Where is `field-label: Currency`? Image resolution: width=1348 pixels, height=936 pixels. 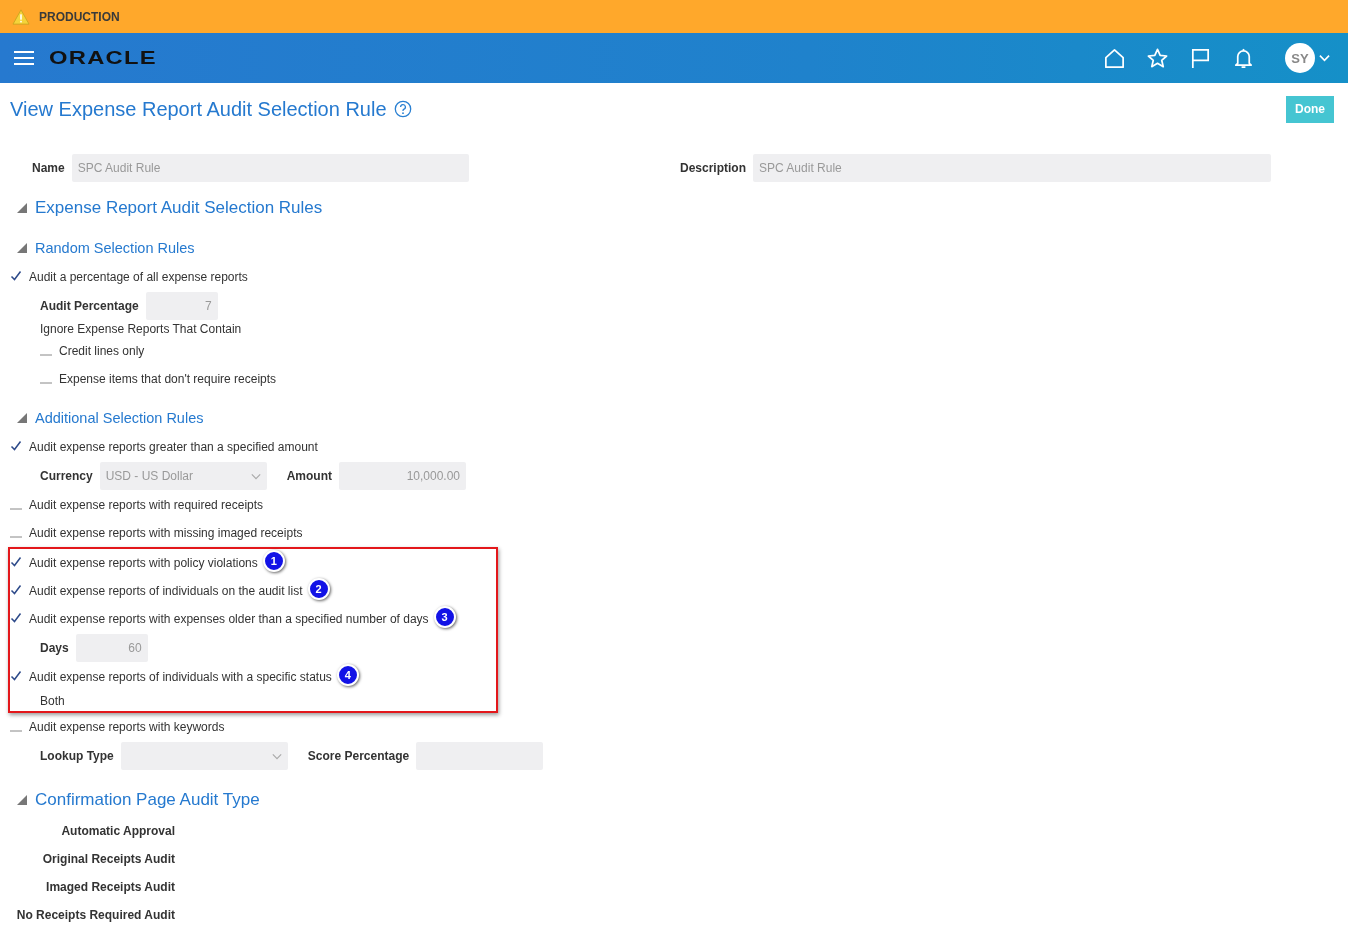 field-label: Currency is located at coordinates (66, 476).